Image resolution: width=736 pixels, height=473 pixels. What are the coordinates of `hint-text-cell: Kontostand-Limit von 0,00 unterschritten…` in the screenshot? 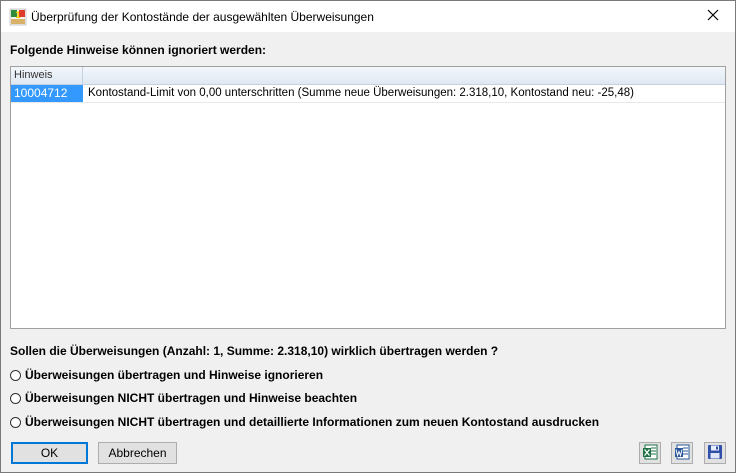 It's located at (361, 93).